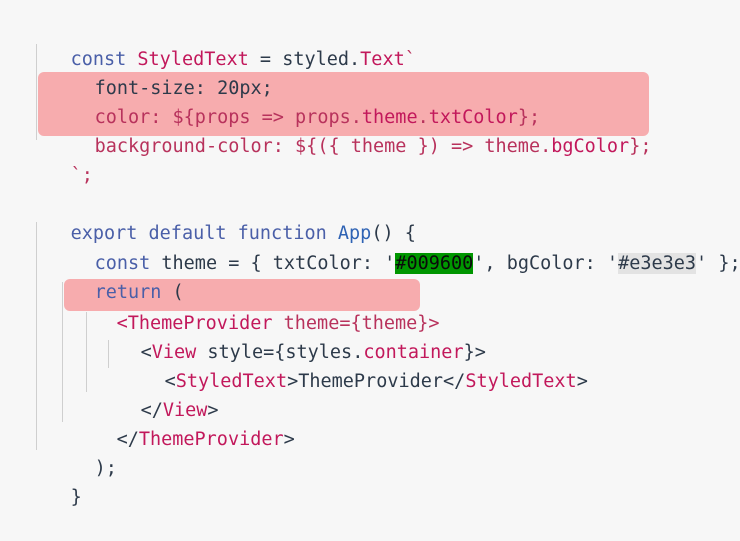 Image resolution: width=740 pixels, height=541 pixels. I want to click on color-swatch-gray: #e3e3e3, so click(657, 263).